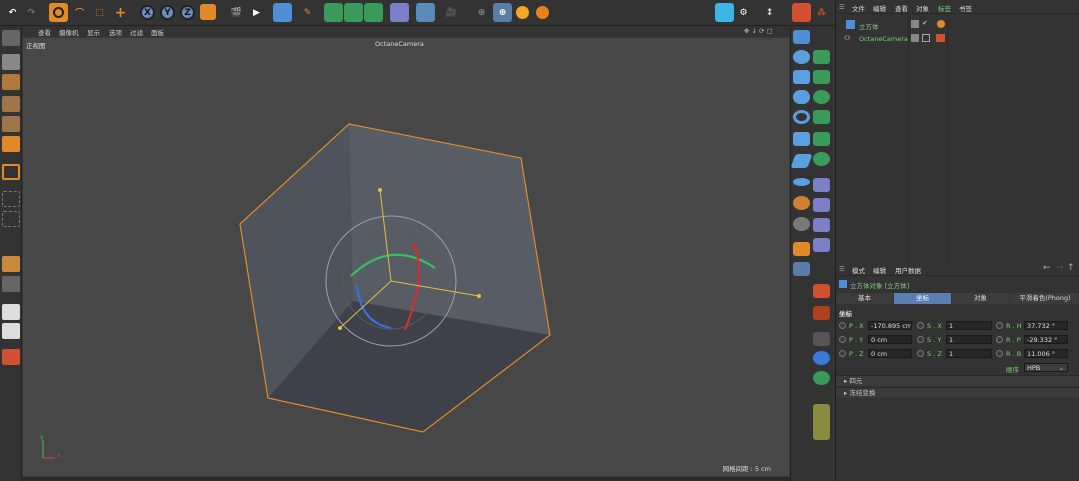 This screenshot has width=1079, height=481. What do you see at coordinates (879, 8) in the screenshot?
I see `objmenu-edit: 编辑` at bounding box center [879, 8].